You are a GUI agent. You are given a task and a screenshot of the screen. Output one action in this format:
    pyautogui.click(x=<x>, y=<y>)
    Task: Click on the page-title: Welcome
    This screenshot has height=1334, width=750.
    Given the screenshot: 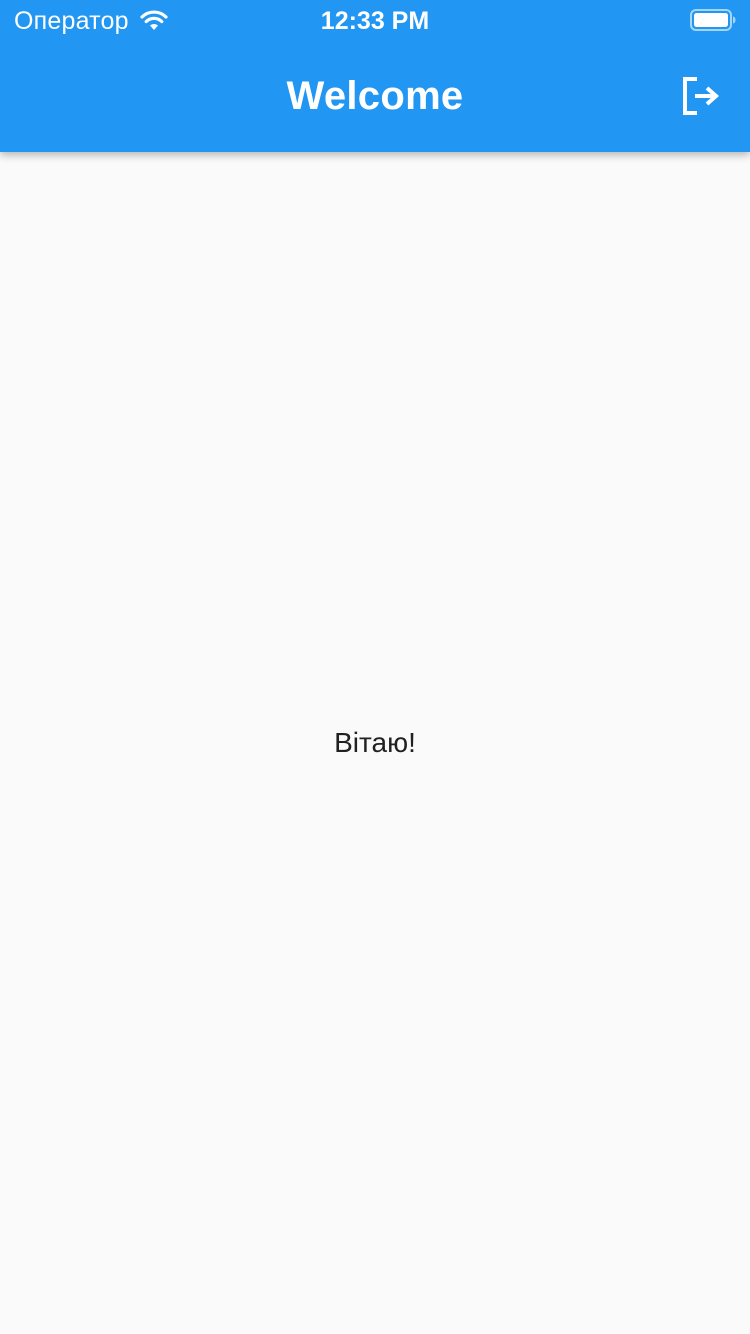 What is the action you would take?
    pyautogui.click(x=375, y=96)
    